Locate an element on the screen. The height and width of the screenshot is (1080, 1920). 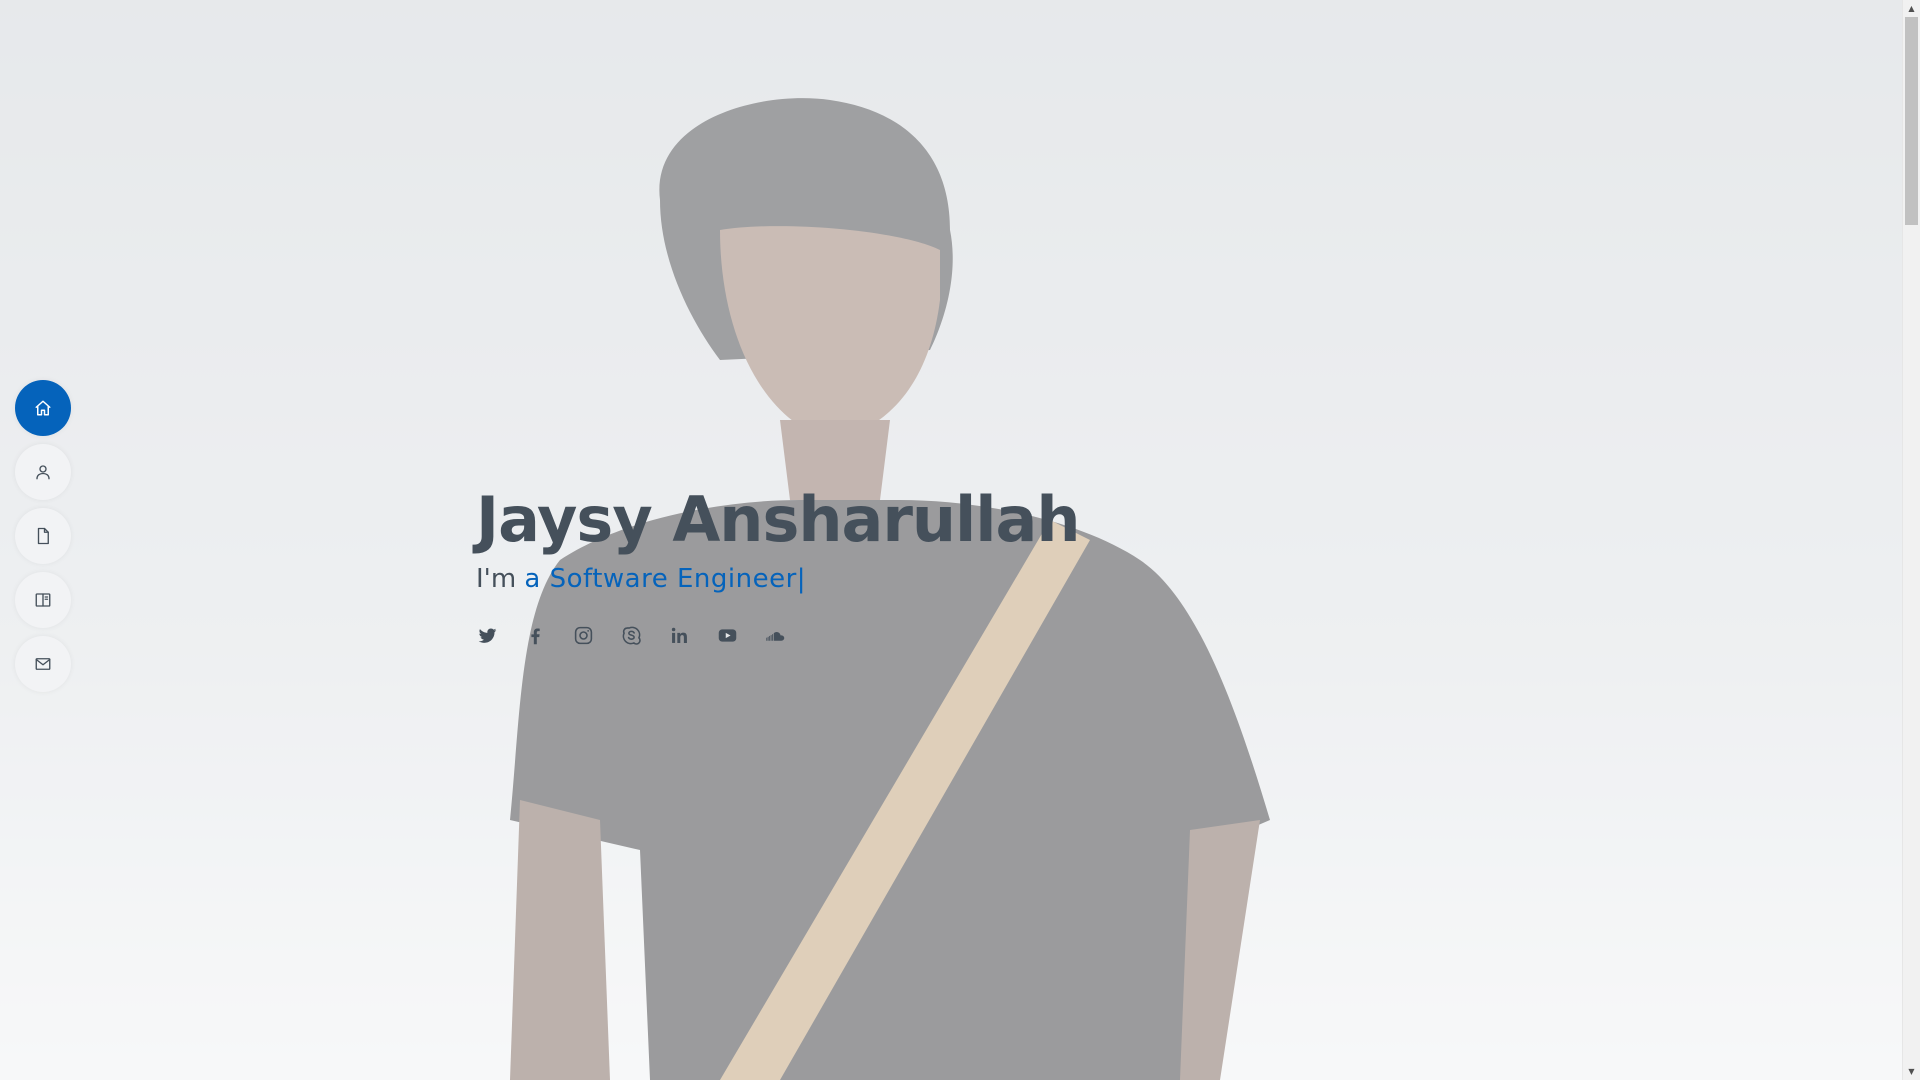
instagram-link is located at coordinates (583, 635).